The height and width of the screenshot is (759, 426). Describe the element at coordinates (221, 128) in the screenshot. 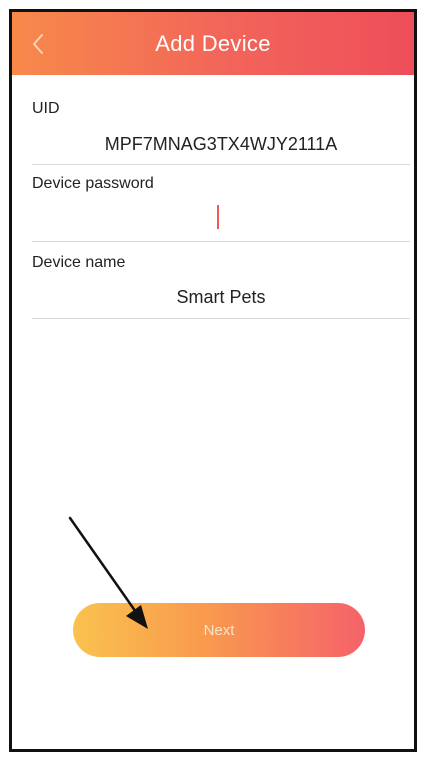

I see `uid-field: UID MPF7MNAG3TX4WJY2111A` at that location.